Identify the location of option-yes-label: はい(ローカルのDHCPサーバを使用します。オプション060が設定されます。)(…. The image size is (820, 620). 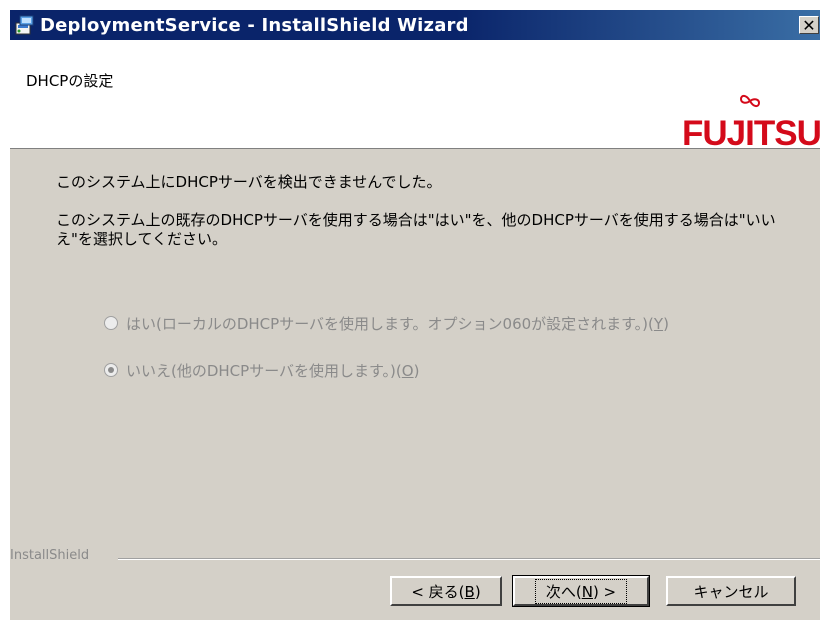
(397, 323).